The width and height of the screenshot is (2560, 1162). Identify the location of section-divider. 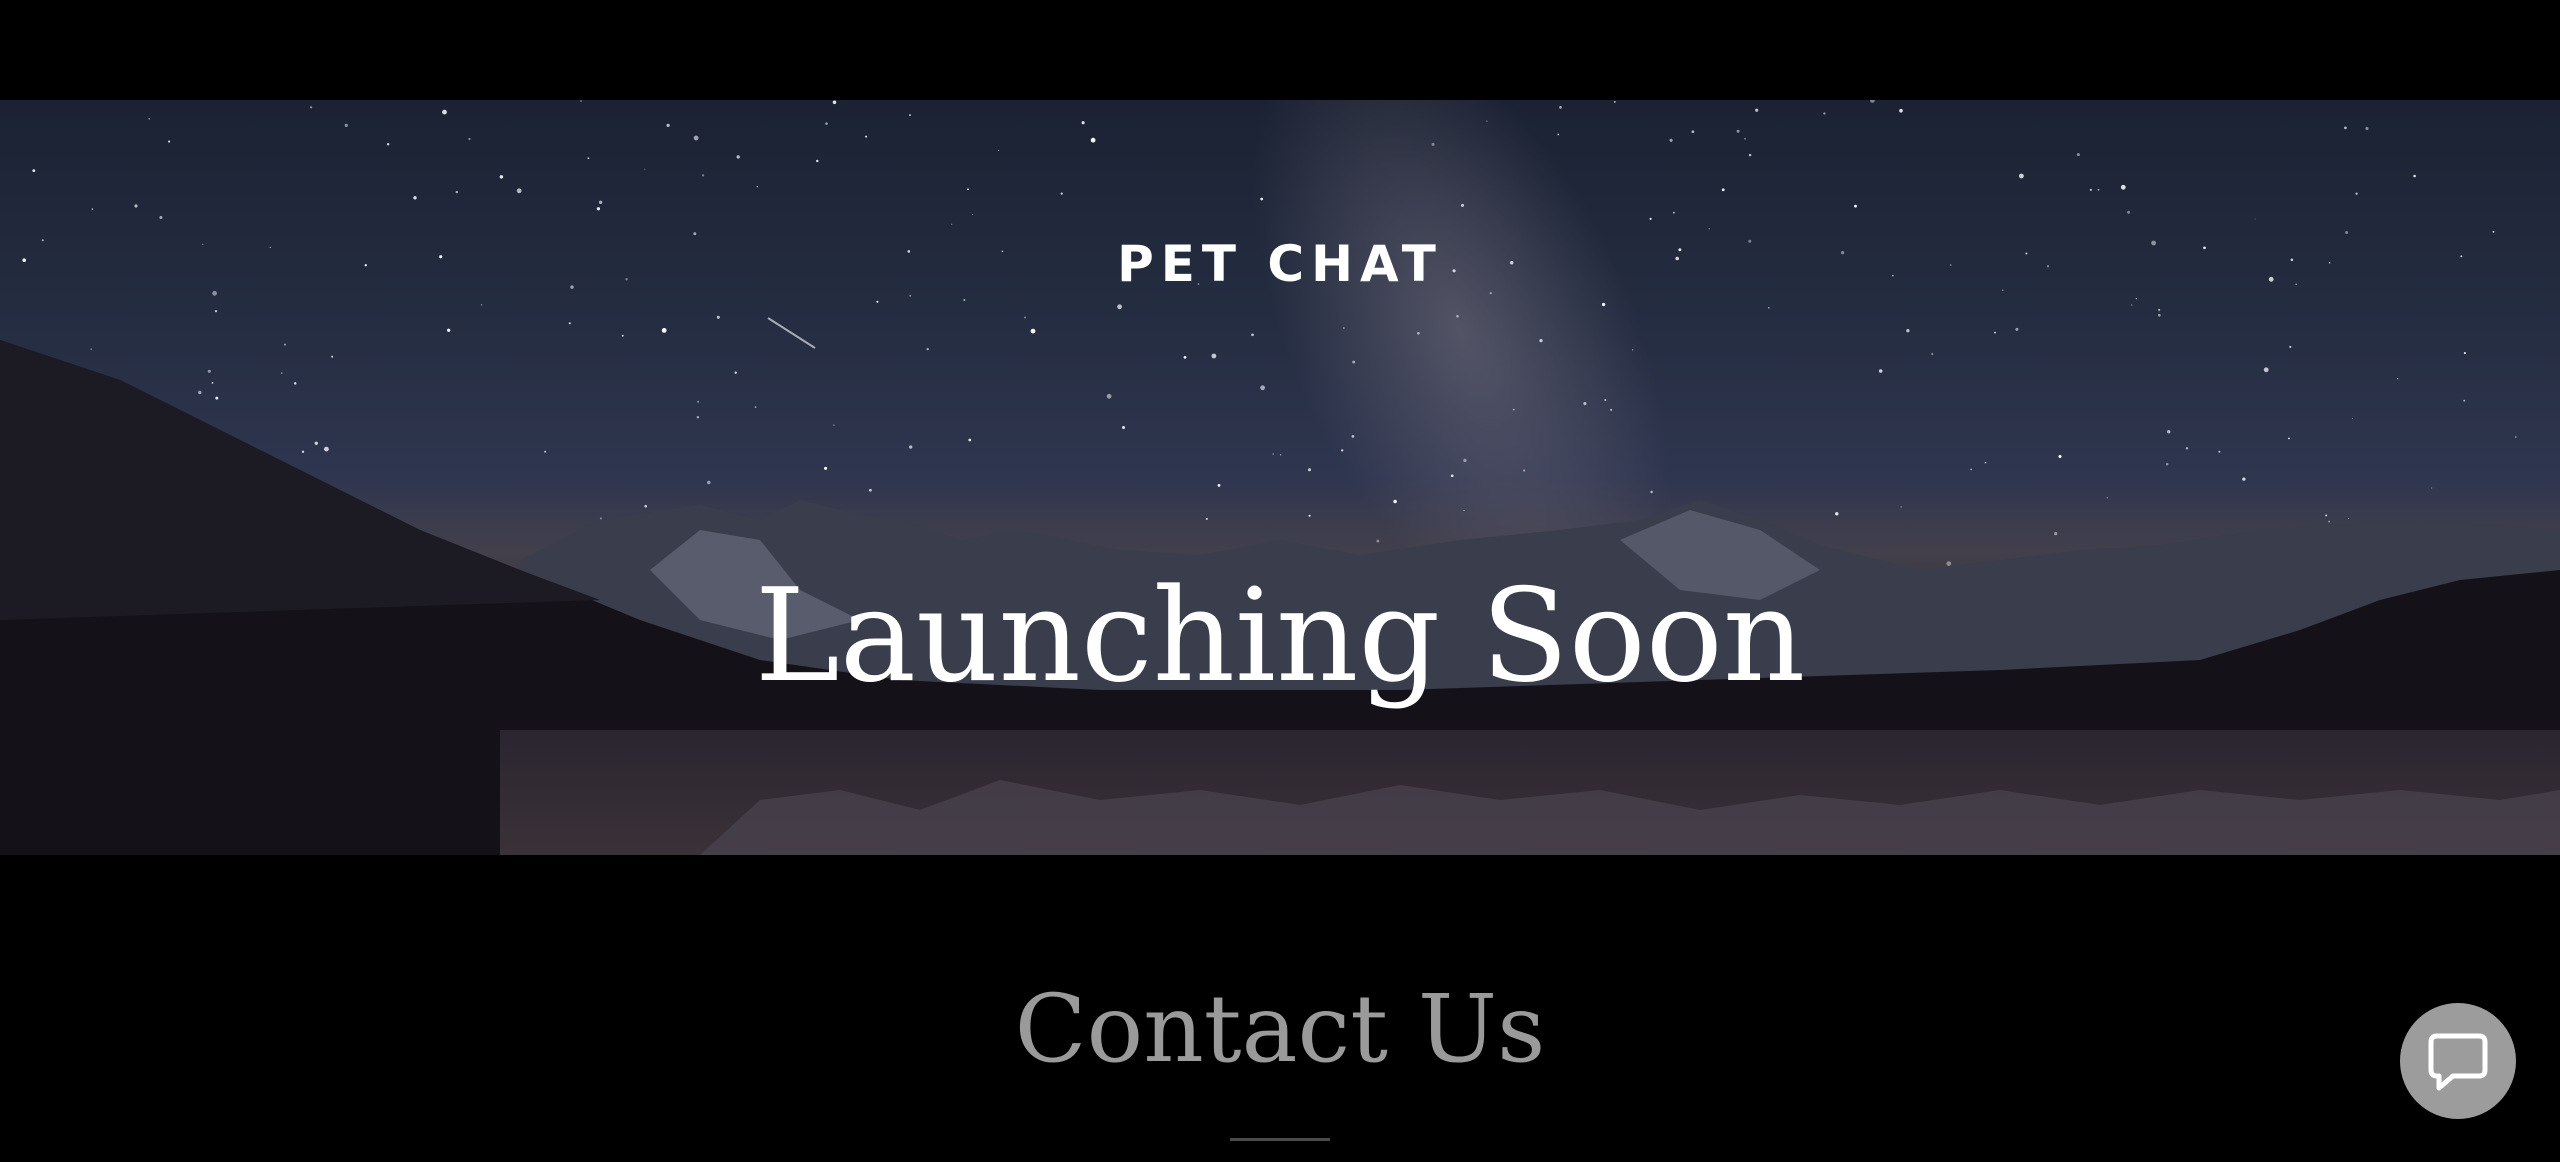
(1280, 1139).